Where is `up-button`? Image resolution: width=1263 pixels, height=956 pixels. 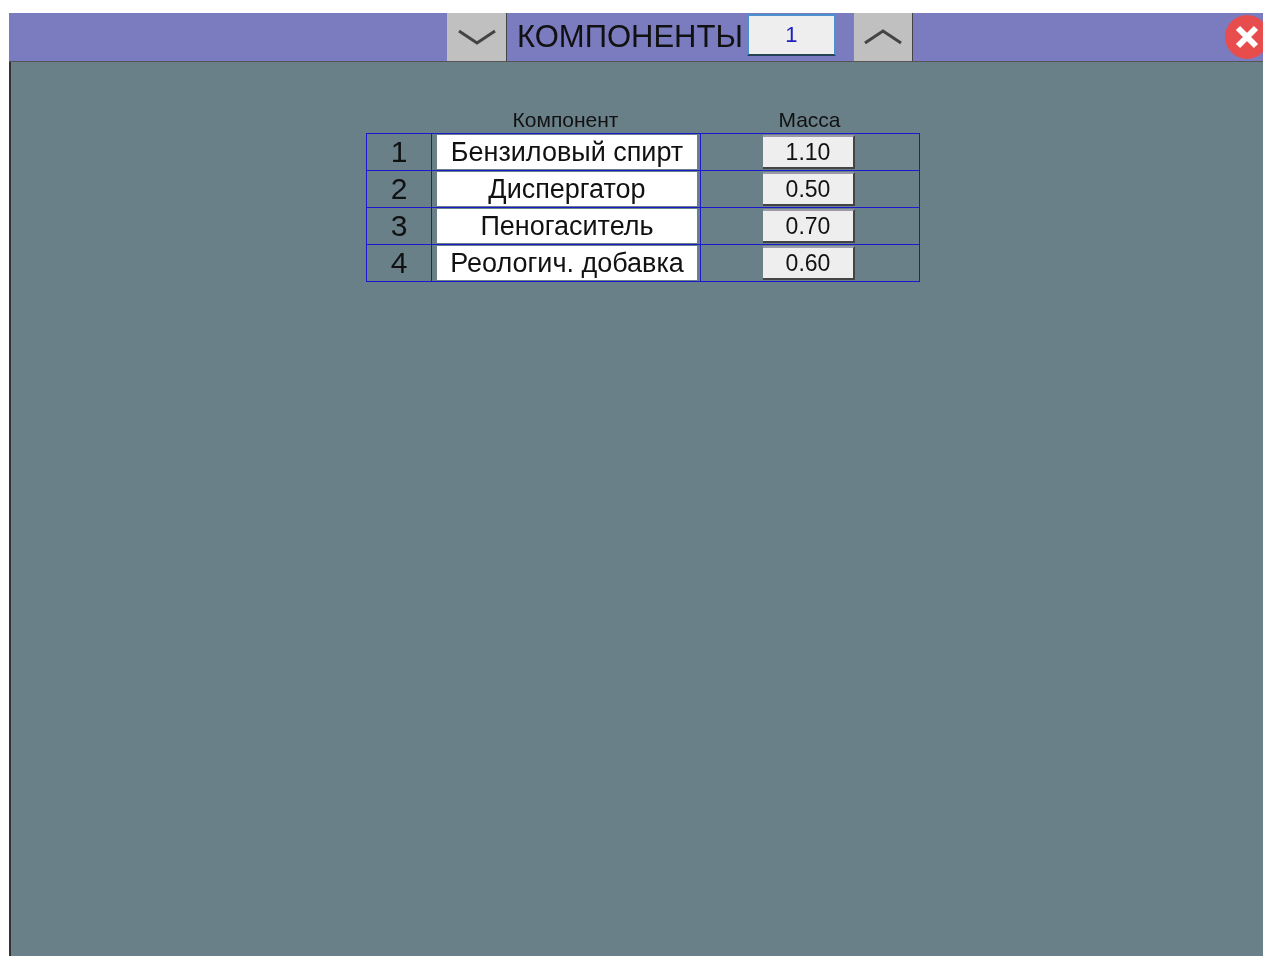
up-button is located at coordinates (882, 37).